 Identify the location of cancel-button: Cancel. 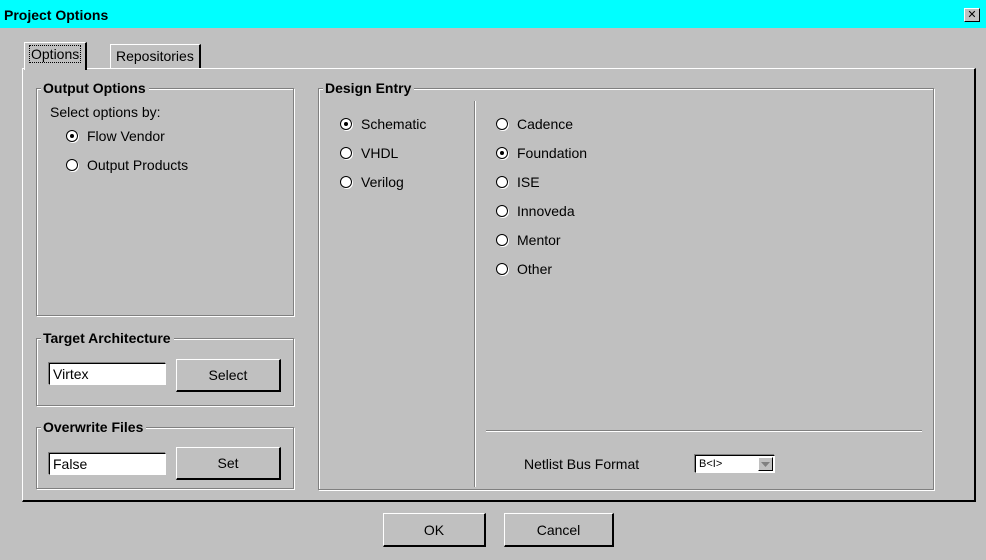
(559, 530).